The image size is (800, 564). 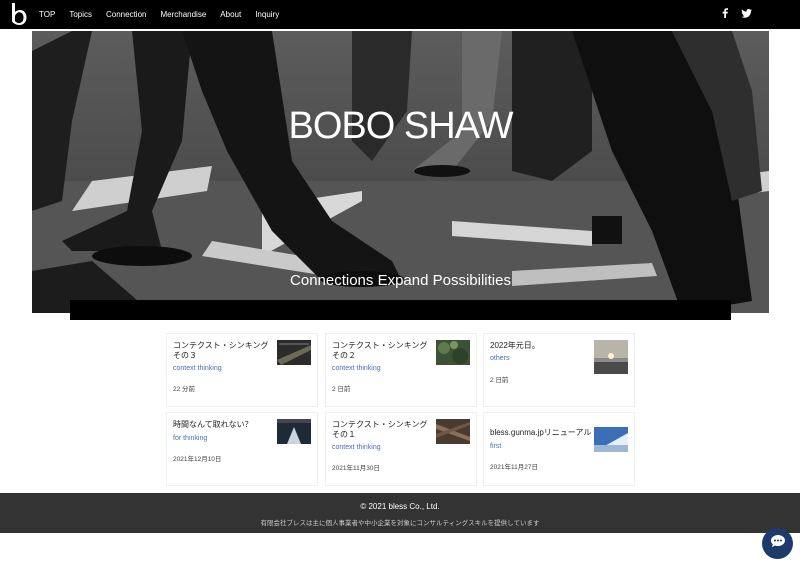 I want to click on post-title: 2022年元日。, so click(x=540, y=346).